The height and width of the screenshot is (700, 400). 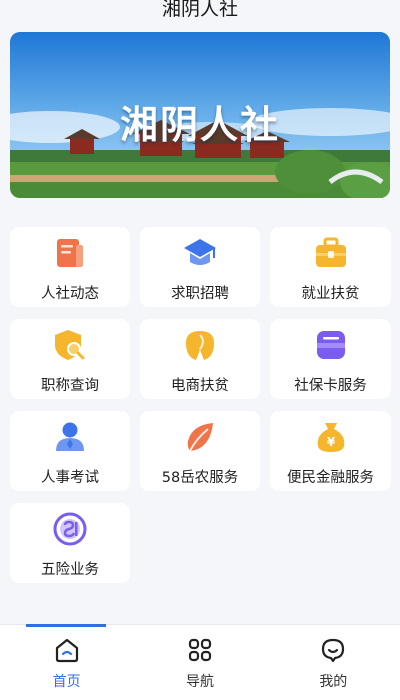 What do you see at coordinates (70, 386) in the screenshot?
I see `service-label: 职称查询` at bounding box center [70, 386].